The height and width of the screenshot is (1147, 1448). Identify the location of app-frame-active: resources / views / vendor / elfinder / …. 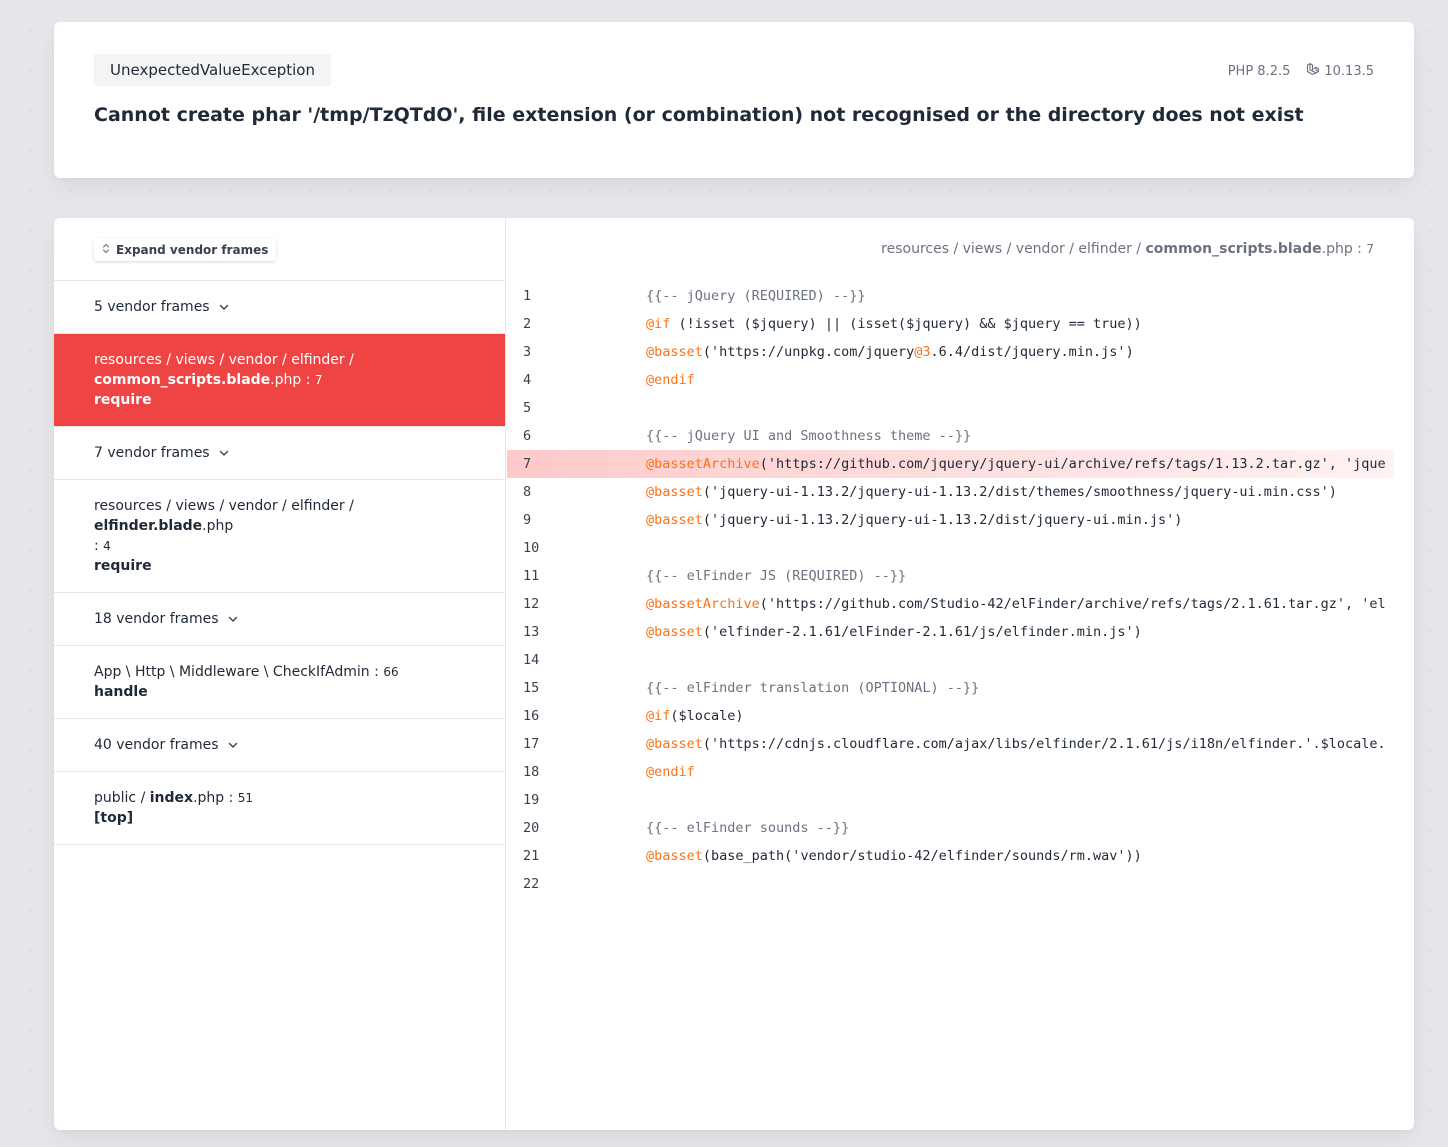
(279, 380).